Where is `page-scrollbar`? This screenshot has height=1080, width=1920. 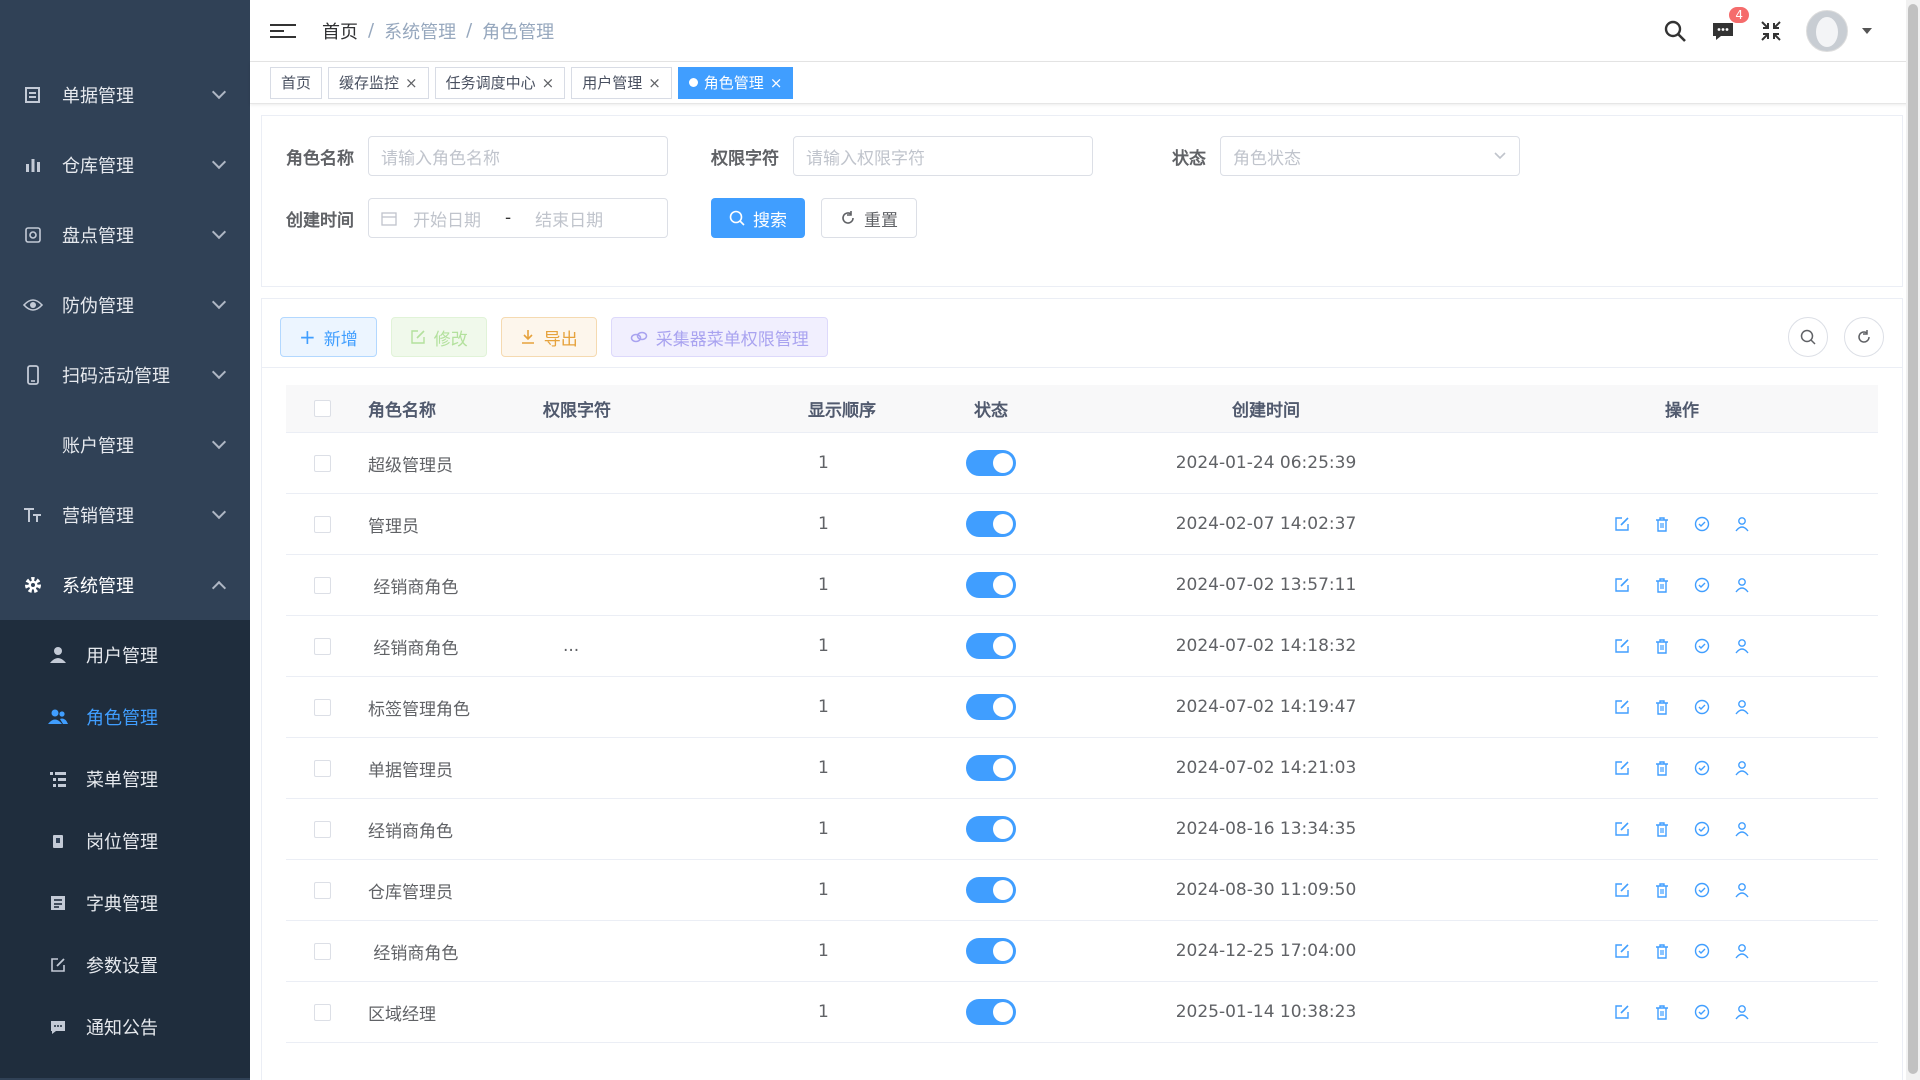
page-scrollbar is located at coordinates (1913, 540).